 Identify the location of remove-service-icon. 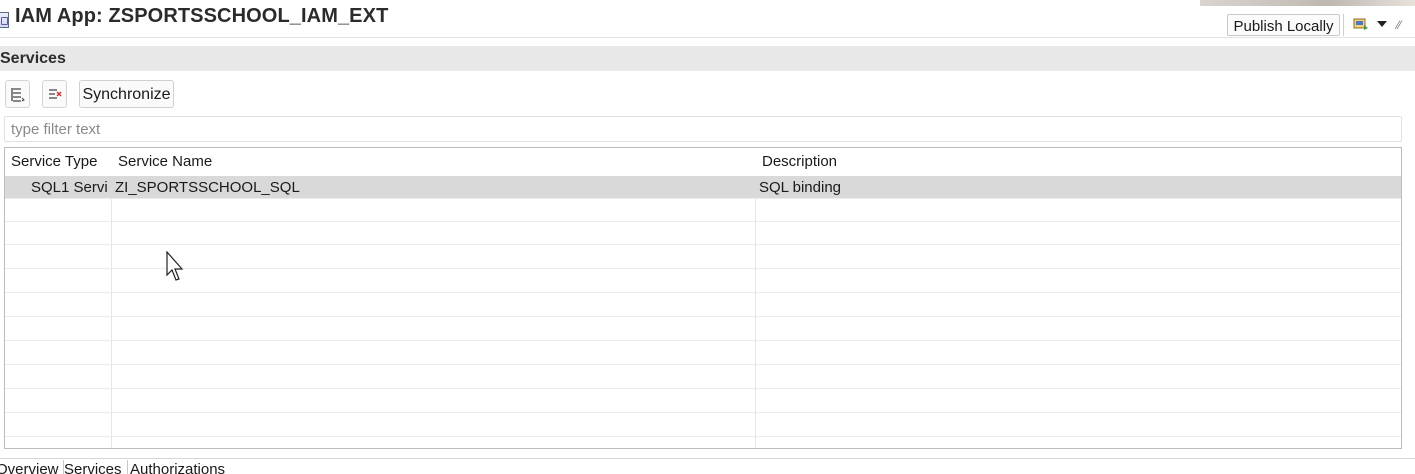
(55, 94).